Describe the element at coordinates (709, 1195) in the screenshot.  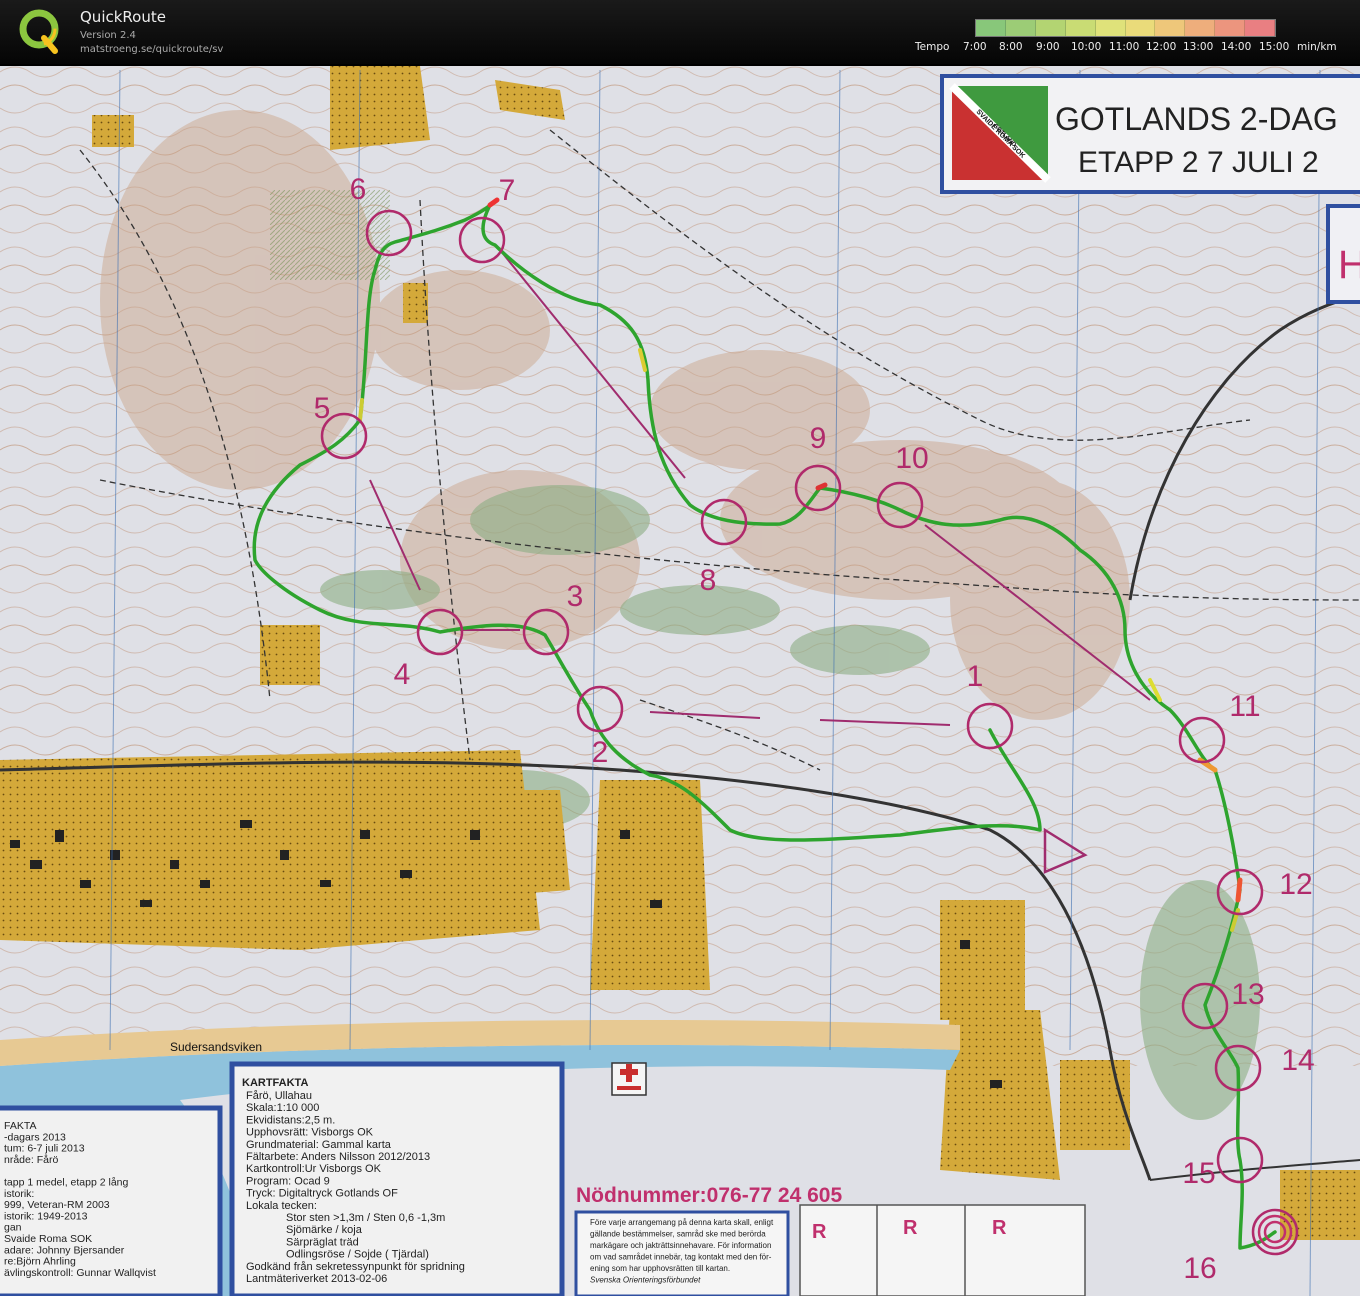
I see `emergency-number: Nödnummer:076-77 24 605` at that location.